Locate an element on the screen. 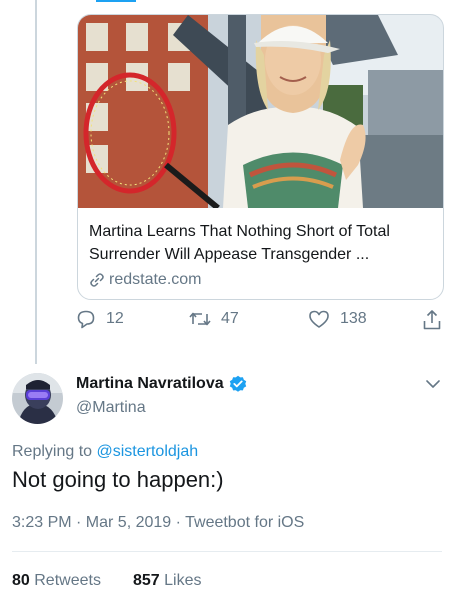 The image size is (454, 600). likes-label: Likes is located at coordinates (183, 580).